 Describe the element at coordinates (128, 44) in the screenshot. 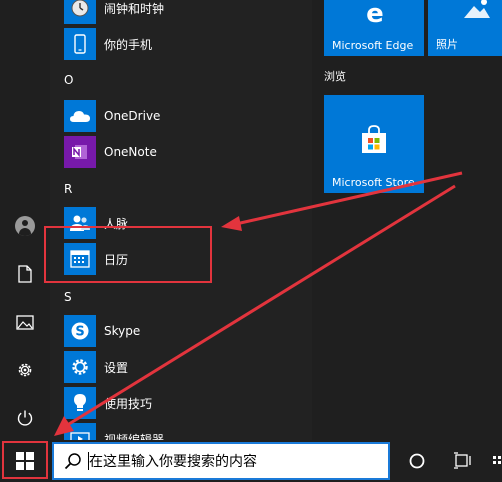

I see `app-label: 你的手机` at that location.